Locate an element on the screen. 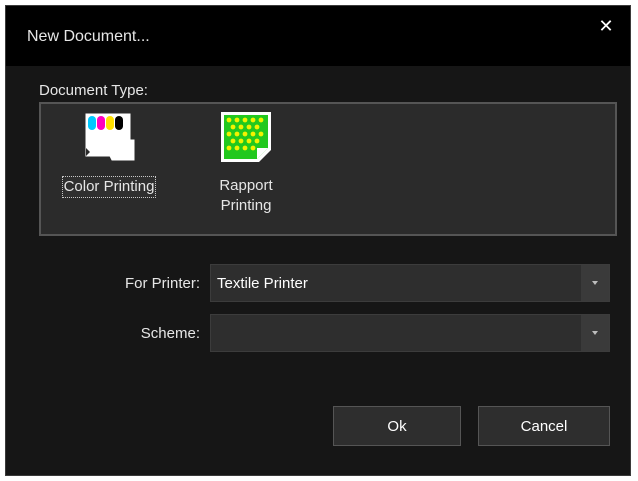 Image resolution: width=638 pixels, height=481 pixels. document-type-rapport-printing: Rapport Printing is located at coordinates (246, 163).